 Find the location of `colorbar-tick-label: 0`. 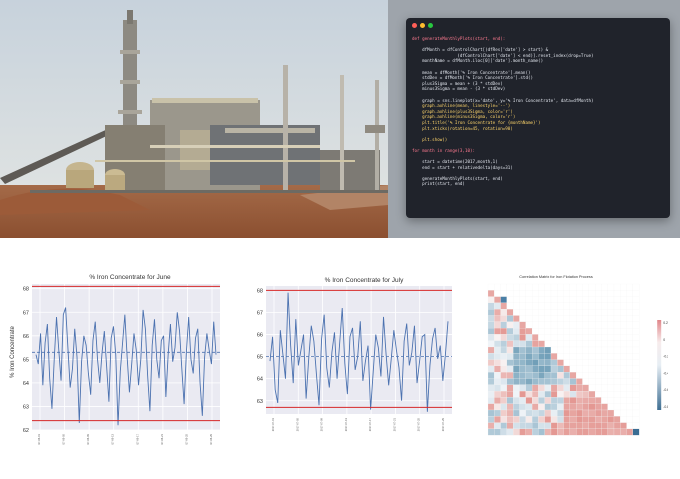

colorbar-tick-label: 0 is located at coordinates (664, 340).